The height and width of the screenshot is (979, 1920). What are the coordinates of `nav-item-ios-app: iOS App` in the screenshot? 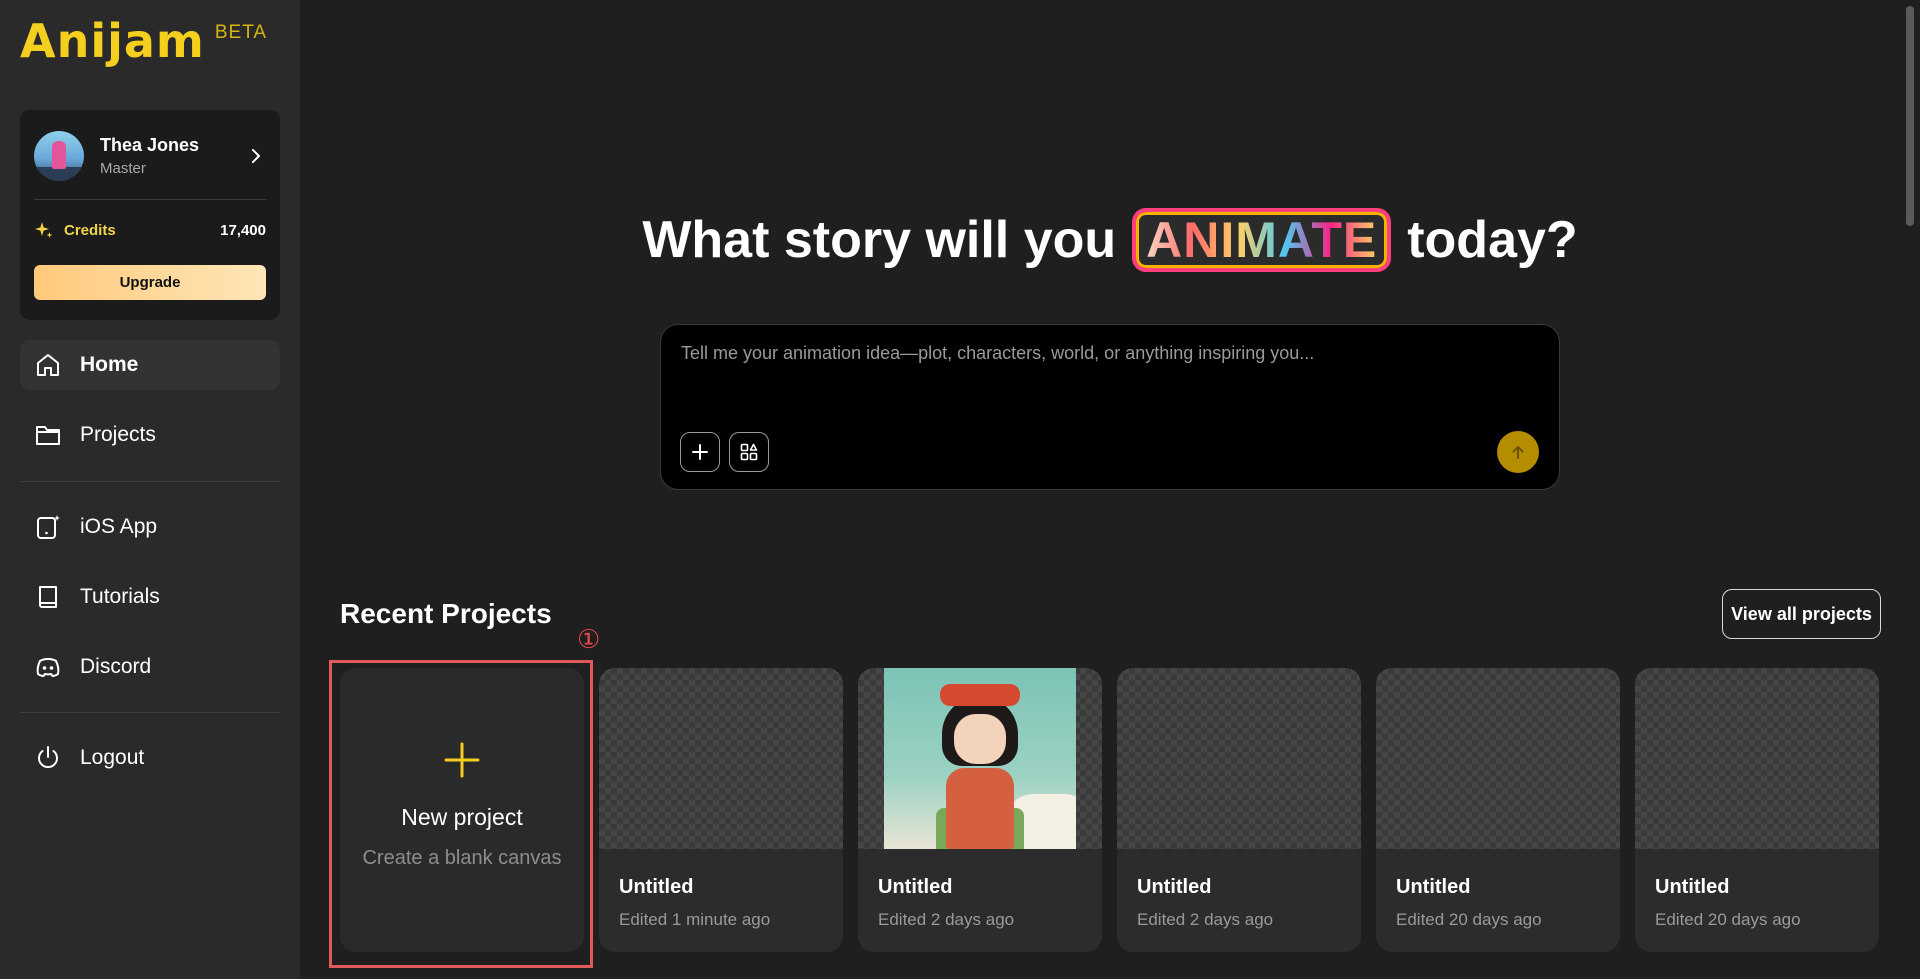 It's located at (150, 527).